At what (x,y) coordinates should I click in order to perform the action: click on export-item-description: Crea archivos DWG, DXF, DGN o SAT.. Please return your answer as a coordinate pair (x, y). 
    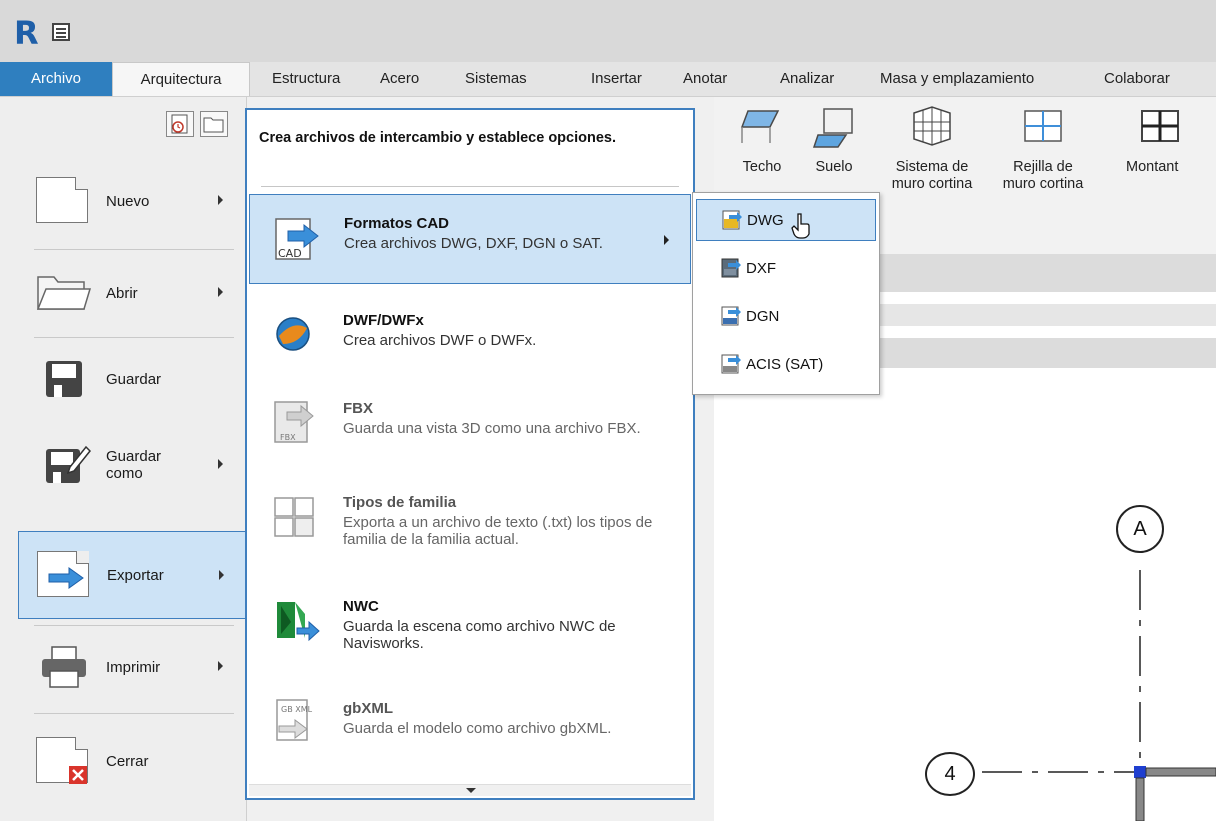
    Looking at the image, I should click on (473, 243).